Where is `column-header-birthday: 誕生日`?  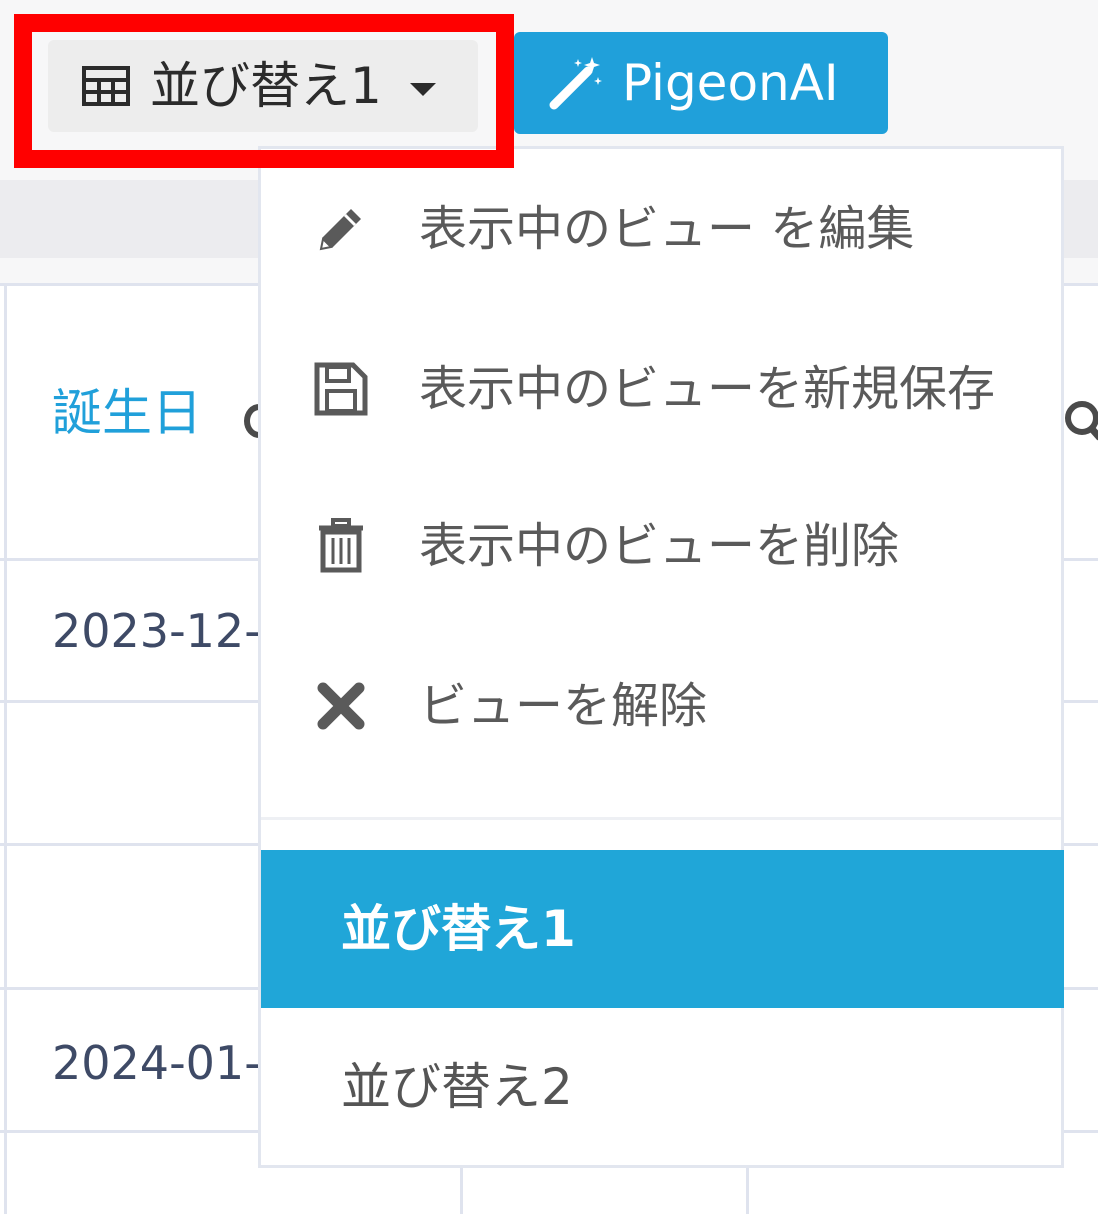
column-header-birthday: 誕生日 is located at coordinates (127, 413).